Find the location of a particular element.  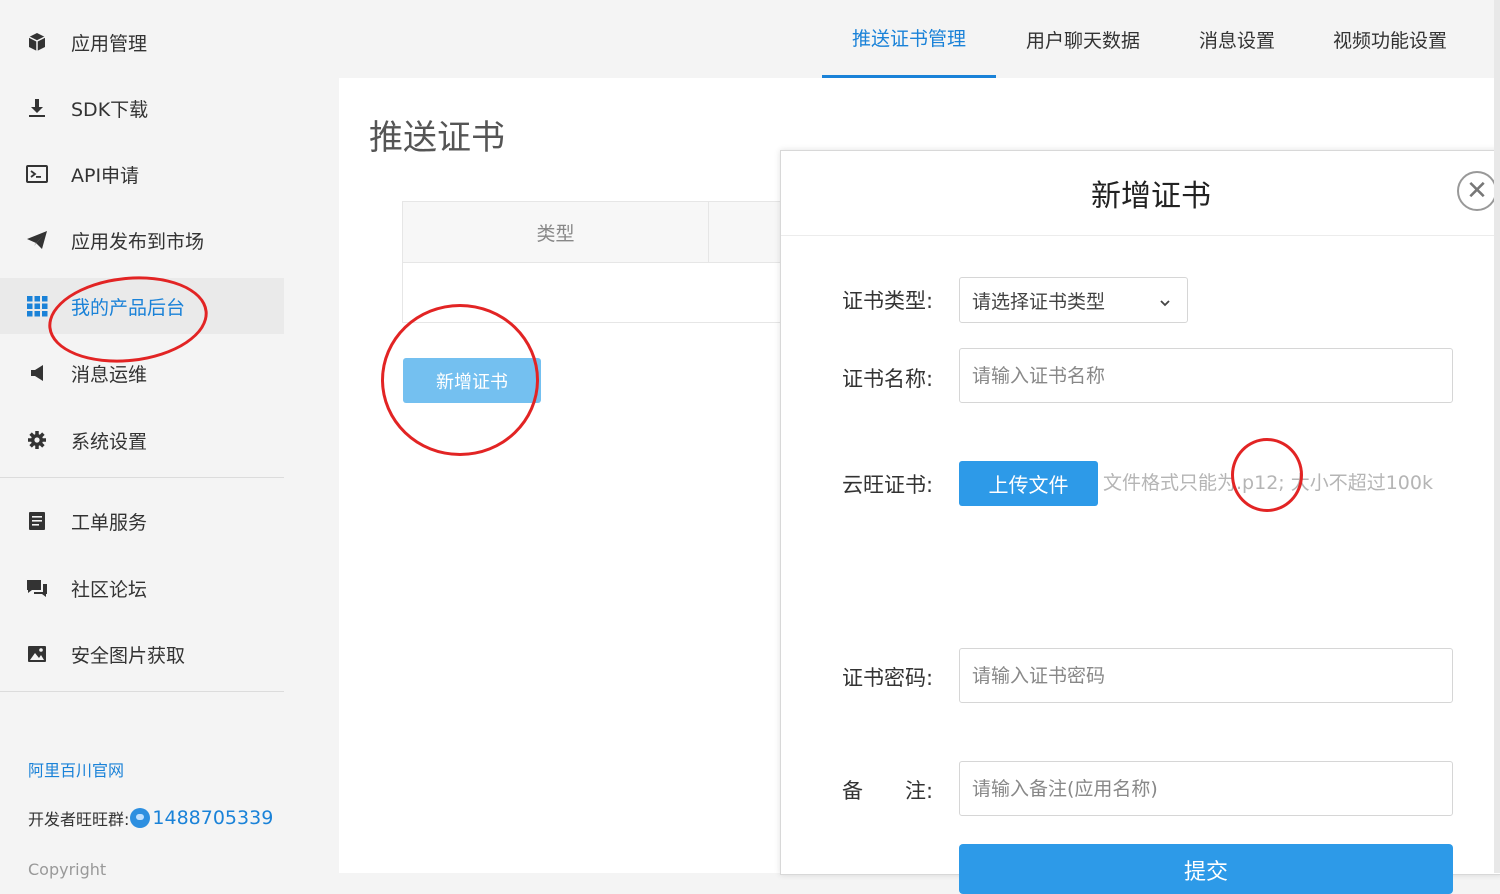

close-button: ✕ is located at coordinates (1477, 191).